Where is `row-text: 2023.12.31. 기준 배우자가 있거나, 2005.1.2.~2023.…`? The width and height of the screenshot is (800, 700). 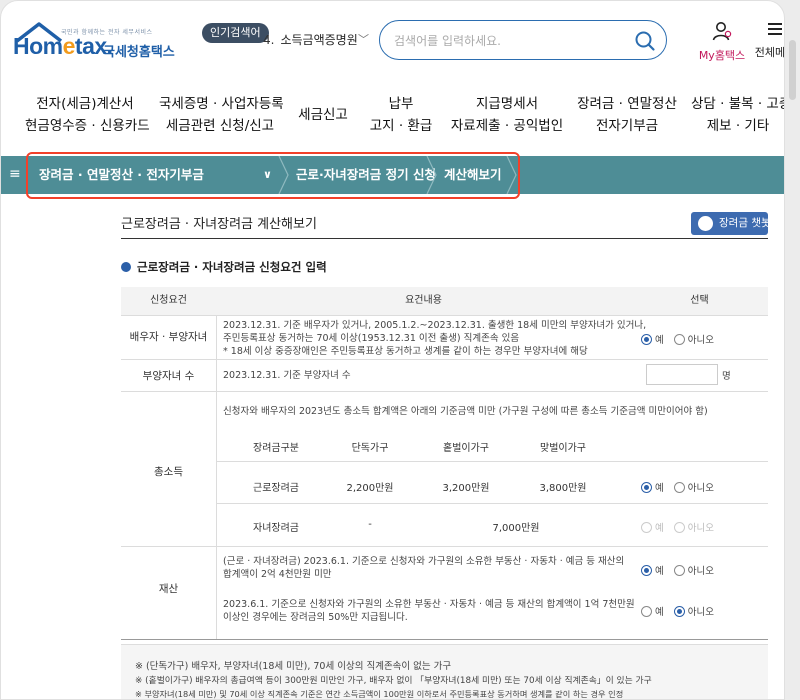 row-text: 2023.12.31. 기준 배우자가 있거나, 2005.1.2.~2023.… is located at coordinates (435, 325).